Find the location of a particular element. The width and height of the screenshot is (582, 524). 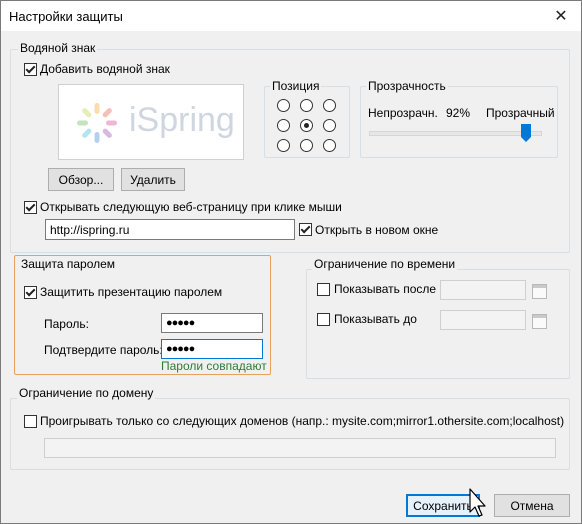

add-watermark-checkbox is located at coordinates (30, 69).